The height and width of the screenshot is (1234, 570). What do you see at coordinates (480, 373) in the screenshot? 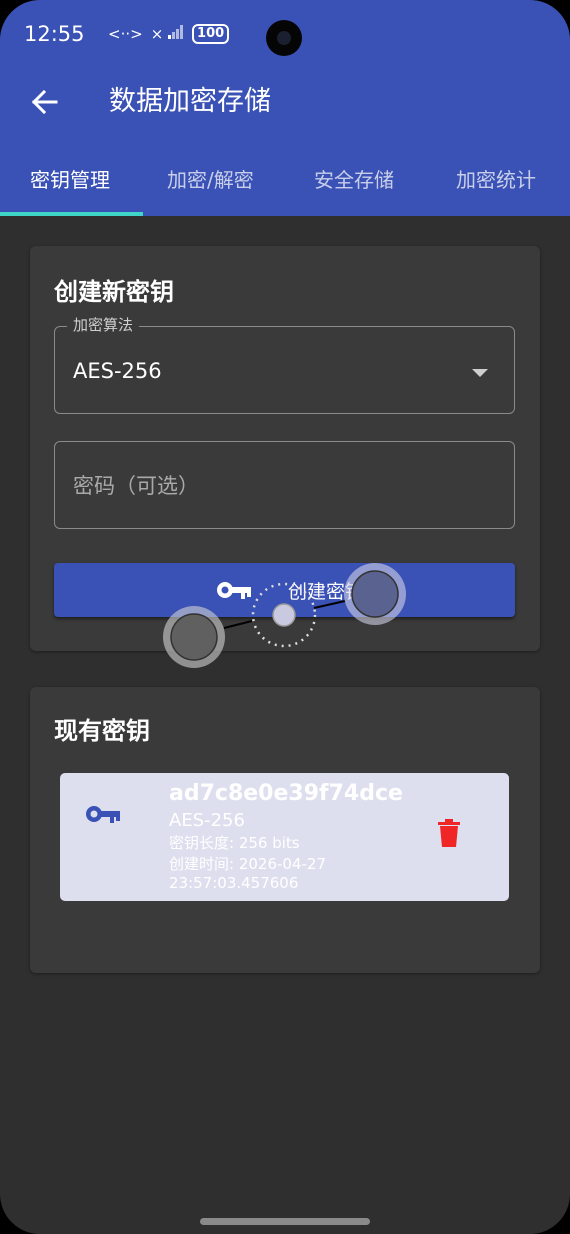
I see `dropdown-caret-icon` at bounding box center [480, 373].